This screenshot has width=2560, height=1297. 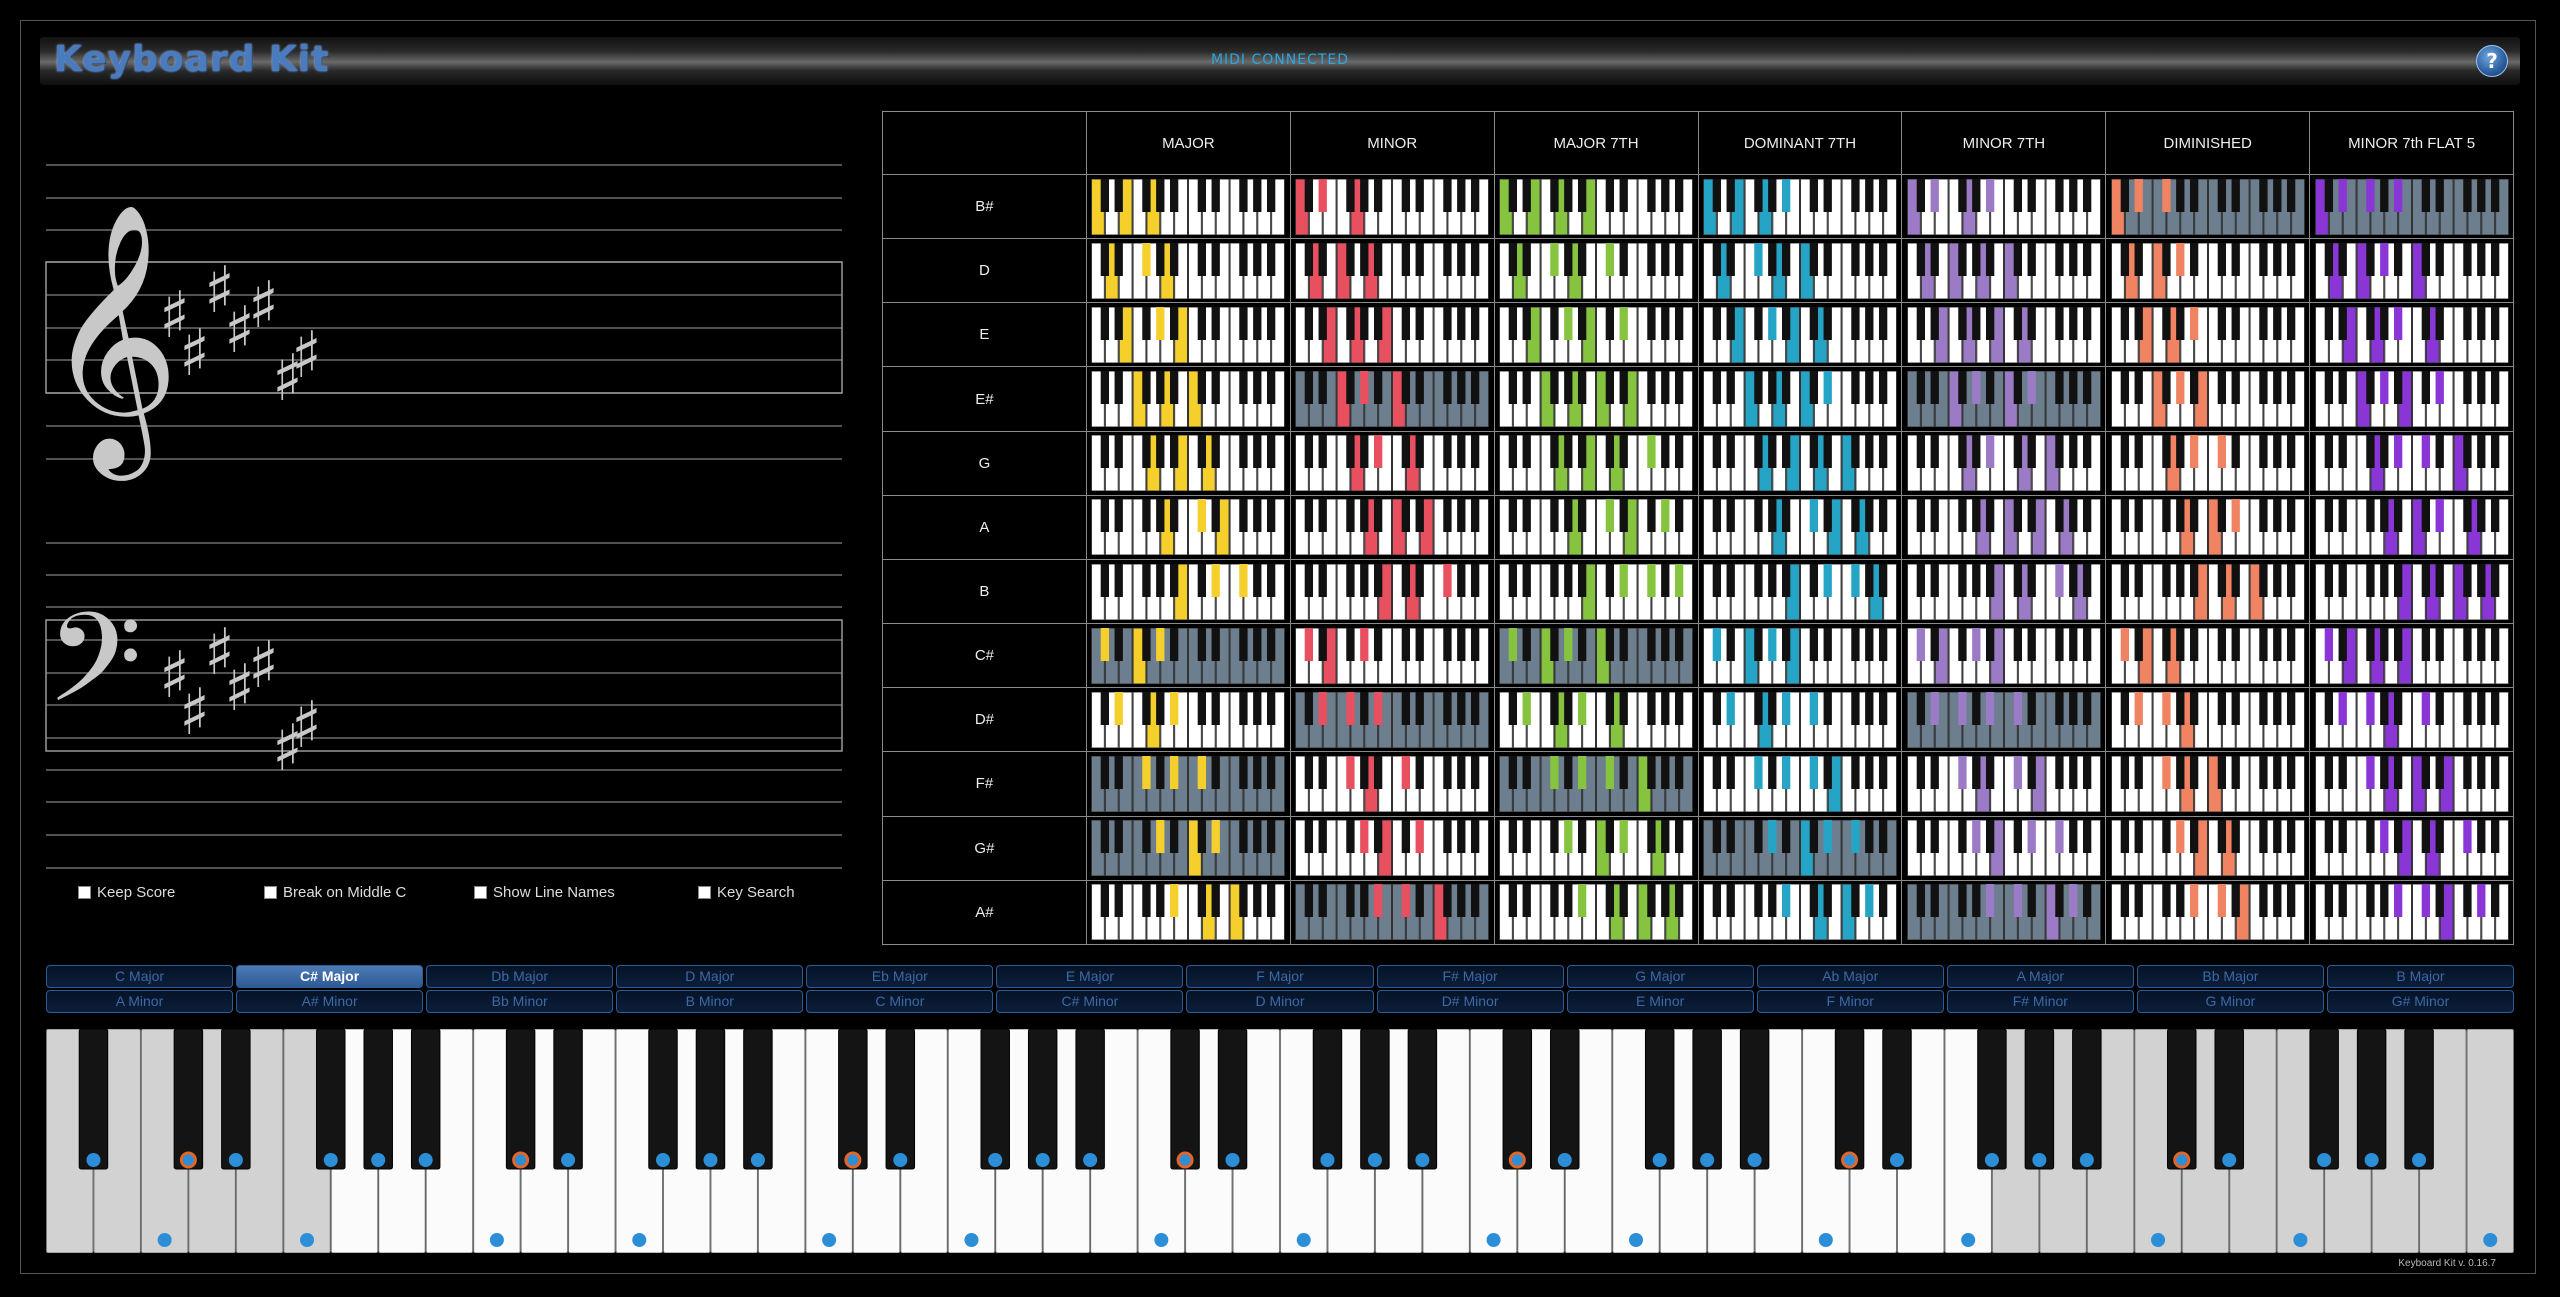 What do you see at coordinates (2490, 1141) in the screenshot?
I see `white-key` at bounding box center [2490, 1141].